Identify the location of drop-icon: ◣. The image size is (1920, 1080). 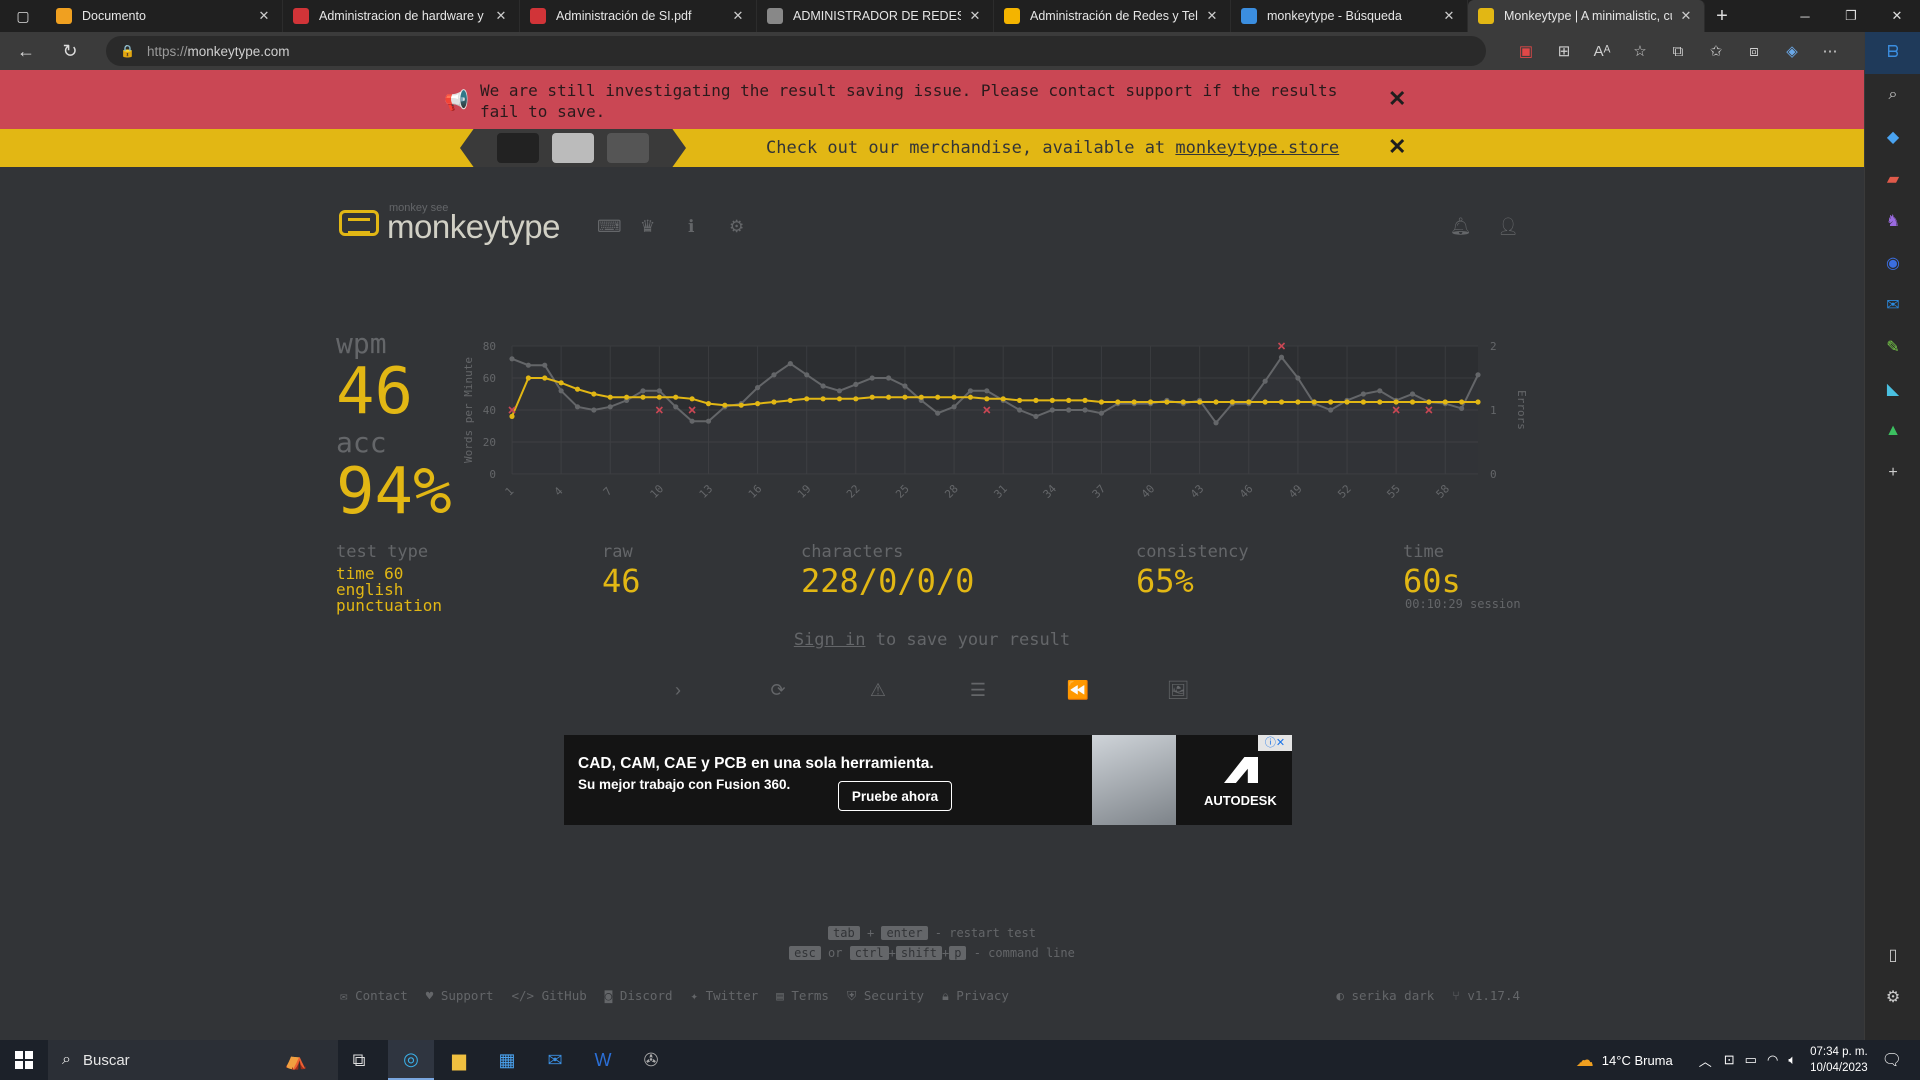
(1892, 389).